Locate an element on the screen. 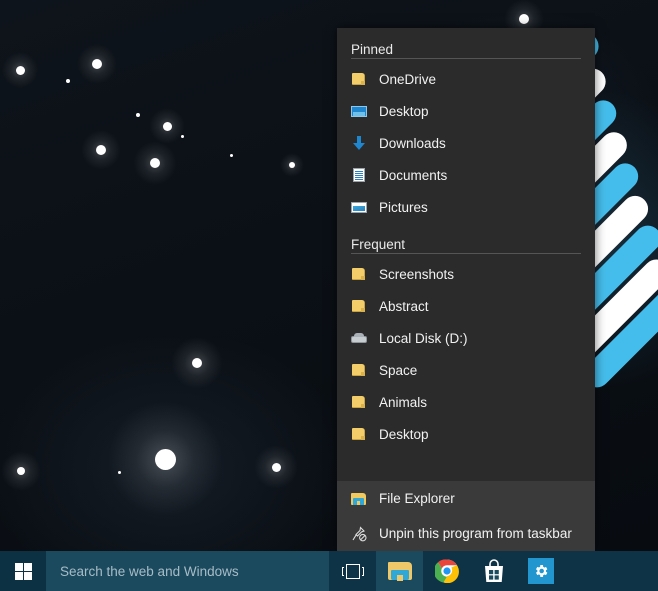 The width and height of the screenshot is (658, 591). gear-icon is located at coordinates (541, 571).